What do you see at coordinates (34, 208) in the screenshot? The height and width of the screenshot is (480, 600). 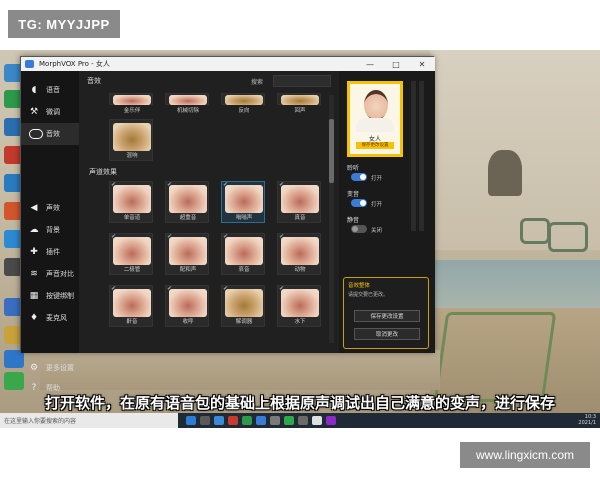 I see `speaker-icon: ◀` at bounding box center [34, 208].